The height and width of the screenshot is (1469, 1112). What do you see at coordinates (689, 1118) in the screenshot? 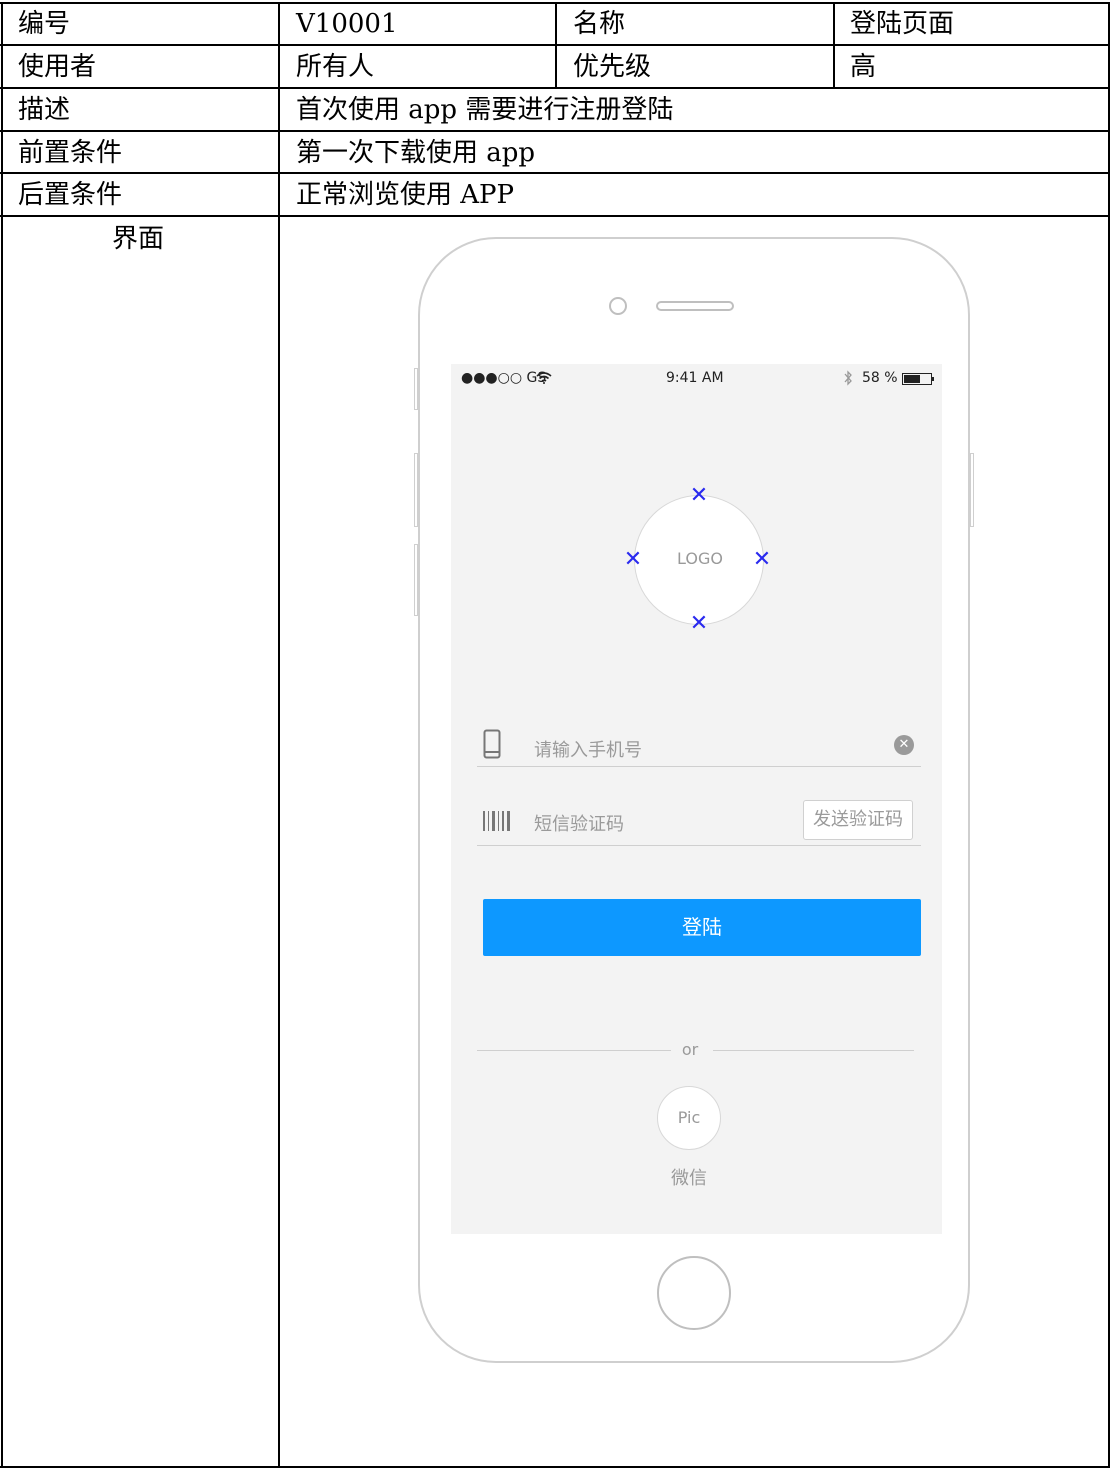
I see `wechat-login-button: Pic` at bounding box center [689, 1118].